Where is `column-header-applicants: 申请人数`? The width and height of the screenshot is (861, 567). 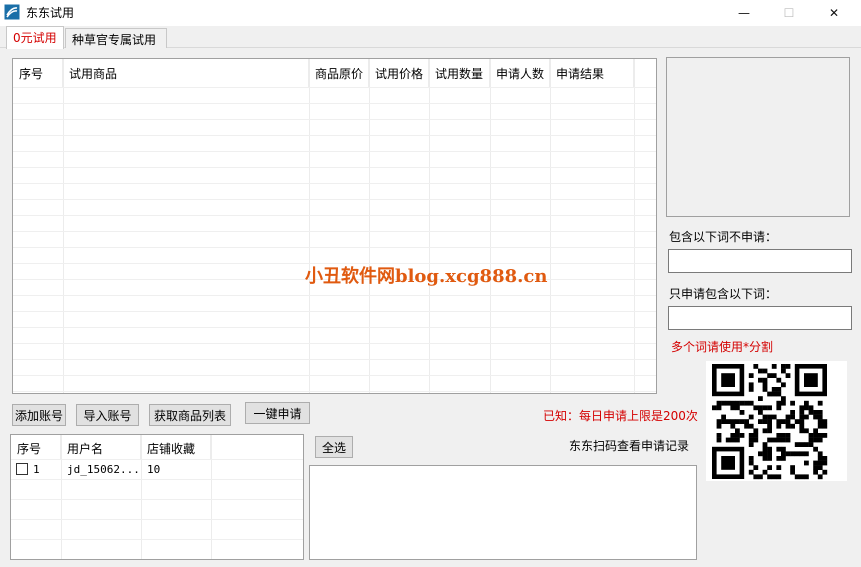 column-header-applicants: 申请人数 is located at coordinates (520, 73).